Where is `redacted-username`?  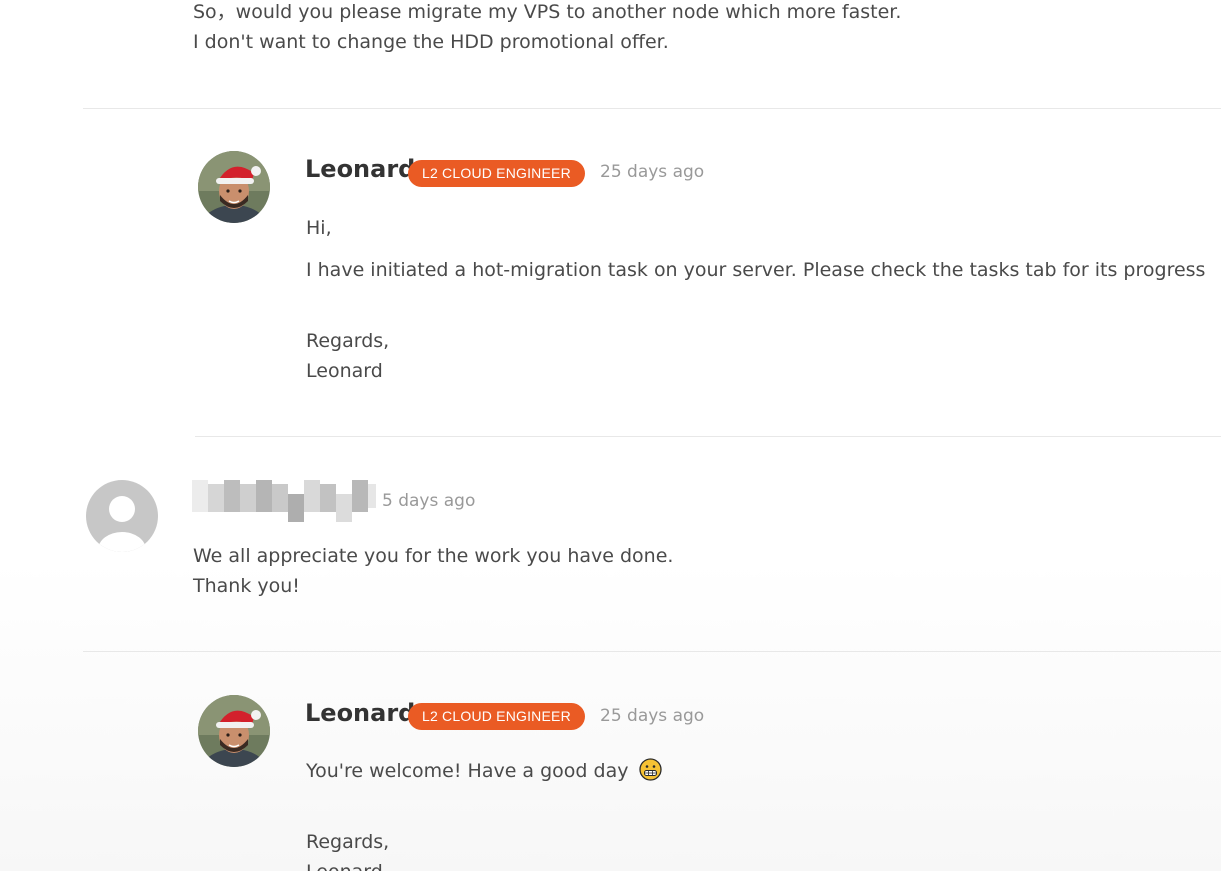
redacted-username is located at coordinates (287, 502).